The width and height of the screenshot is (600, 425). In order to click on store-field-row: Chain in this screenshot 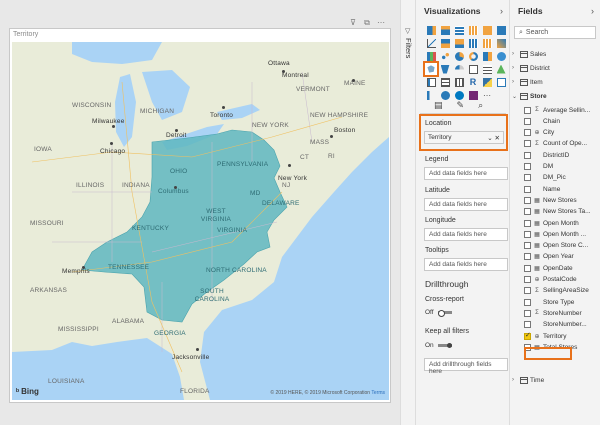, I will do `click(562, 121)`.